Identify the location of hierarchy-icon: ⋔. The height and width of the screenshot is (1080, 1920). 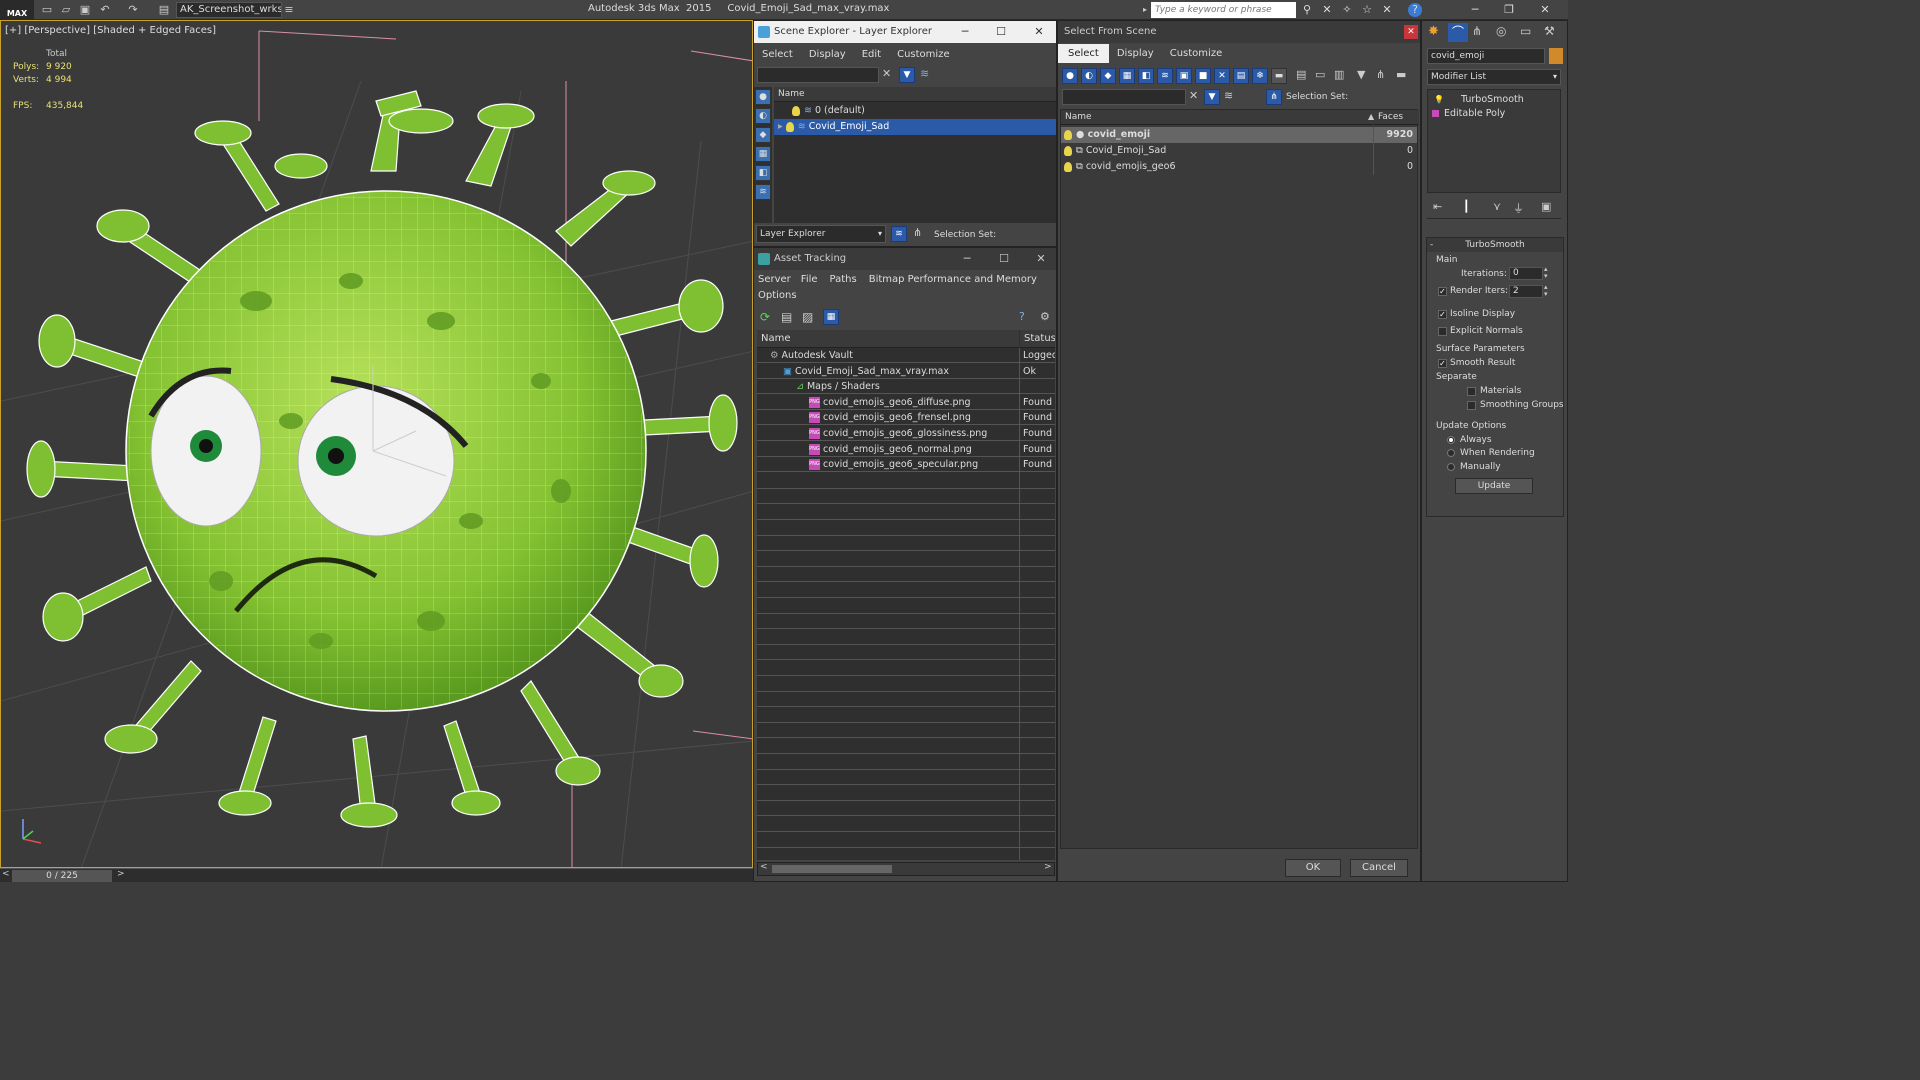
(917, 232).